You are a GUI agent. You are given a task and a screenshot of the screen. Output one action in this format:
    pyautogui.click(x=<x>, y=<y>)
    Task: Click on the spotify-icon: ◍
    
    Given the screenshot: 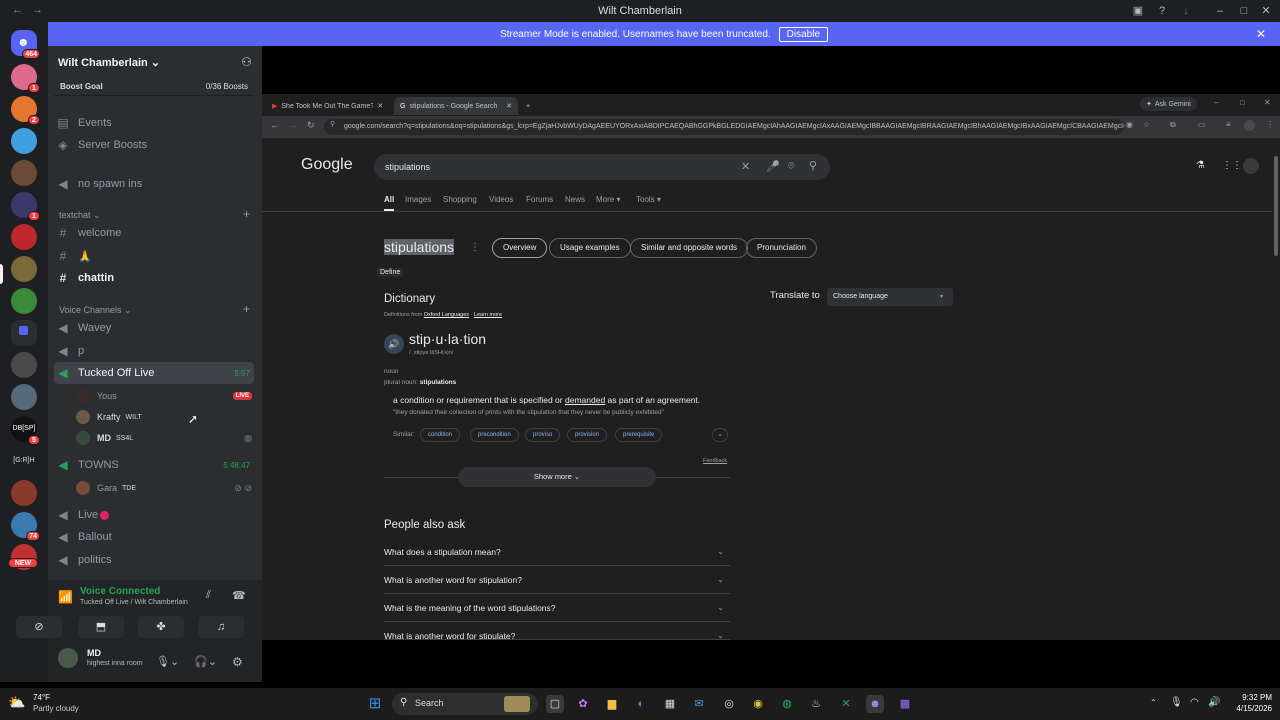 What is the action you would take?
    pyautogui.click(x=787, y=704)
    